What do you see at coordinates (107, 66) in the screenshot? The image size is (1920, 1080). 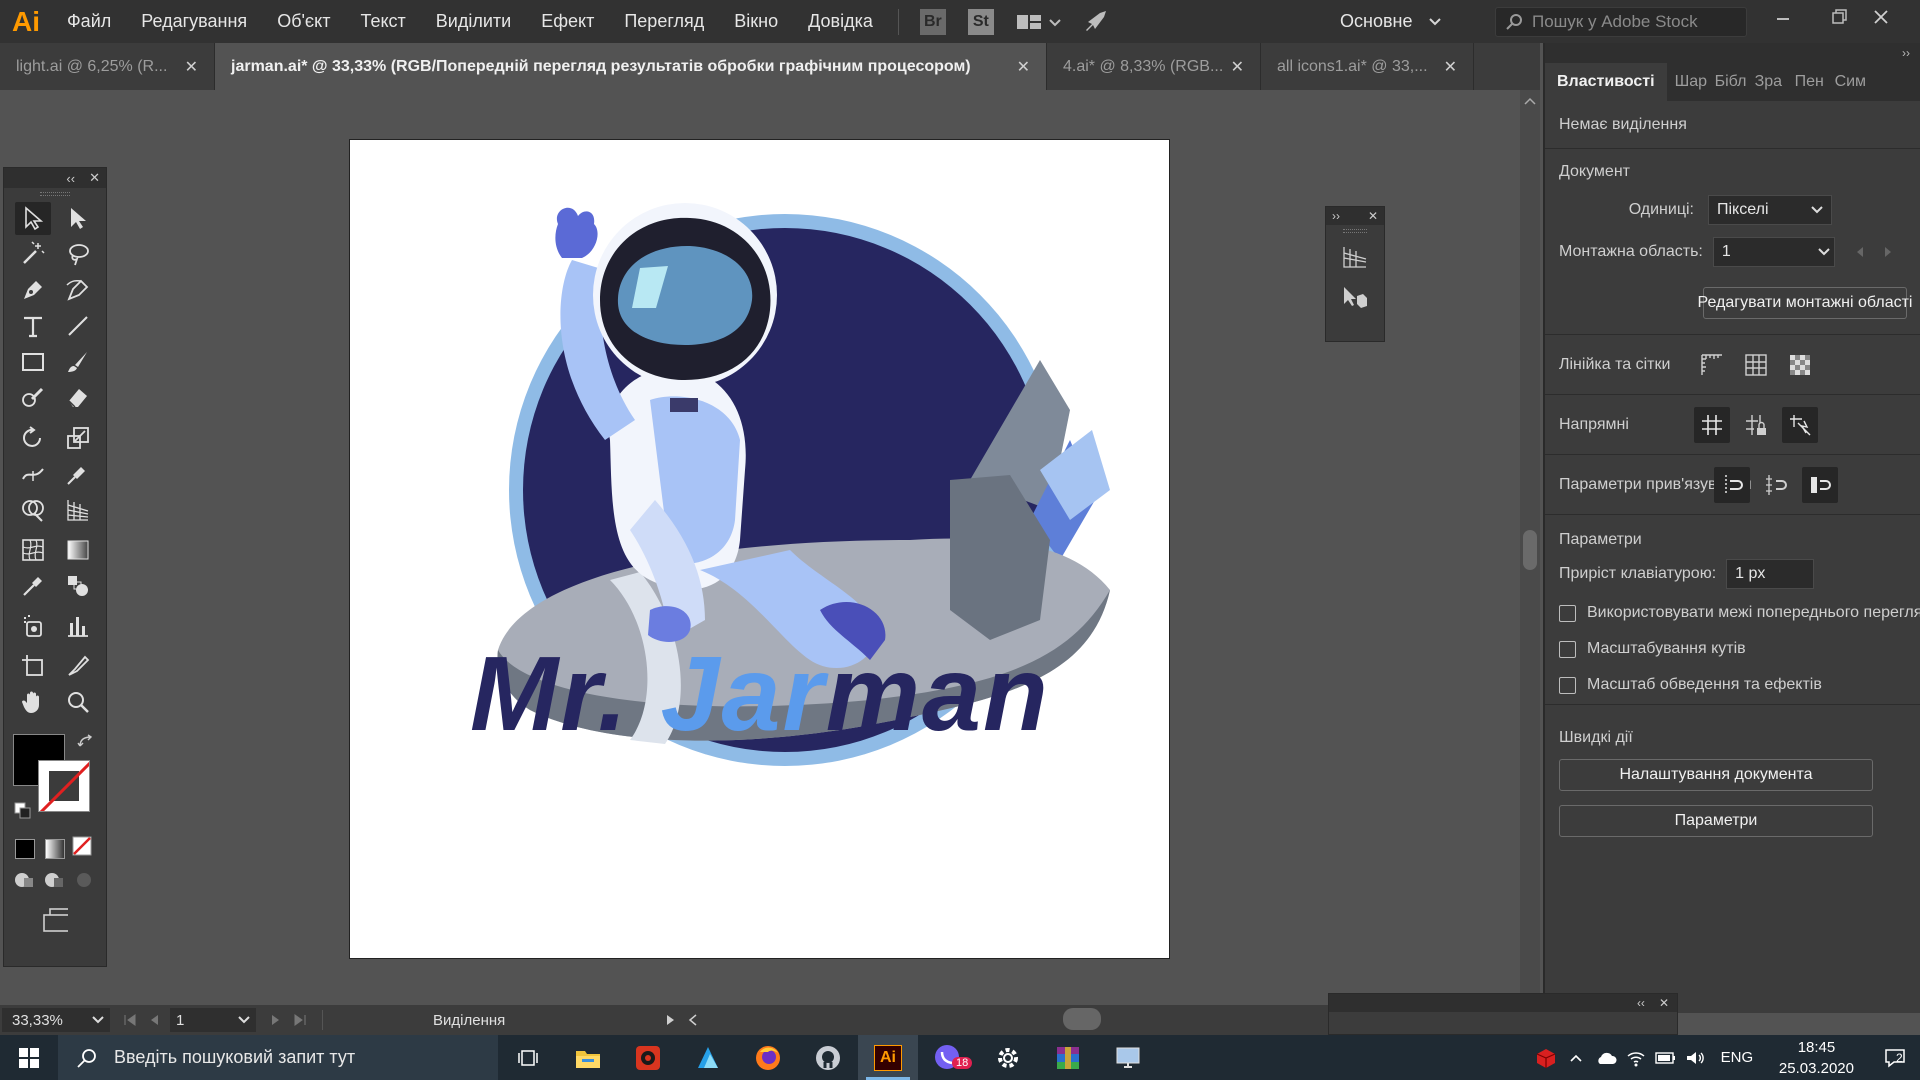 I see `tab-light-ai: light.ai @ 6,25% (R... ✕` at bounding box center [107, 66].